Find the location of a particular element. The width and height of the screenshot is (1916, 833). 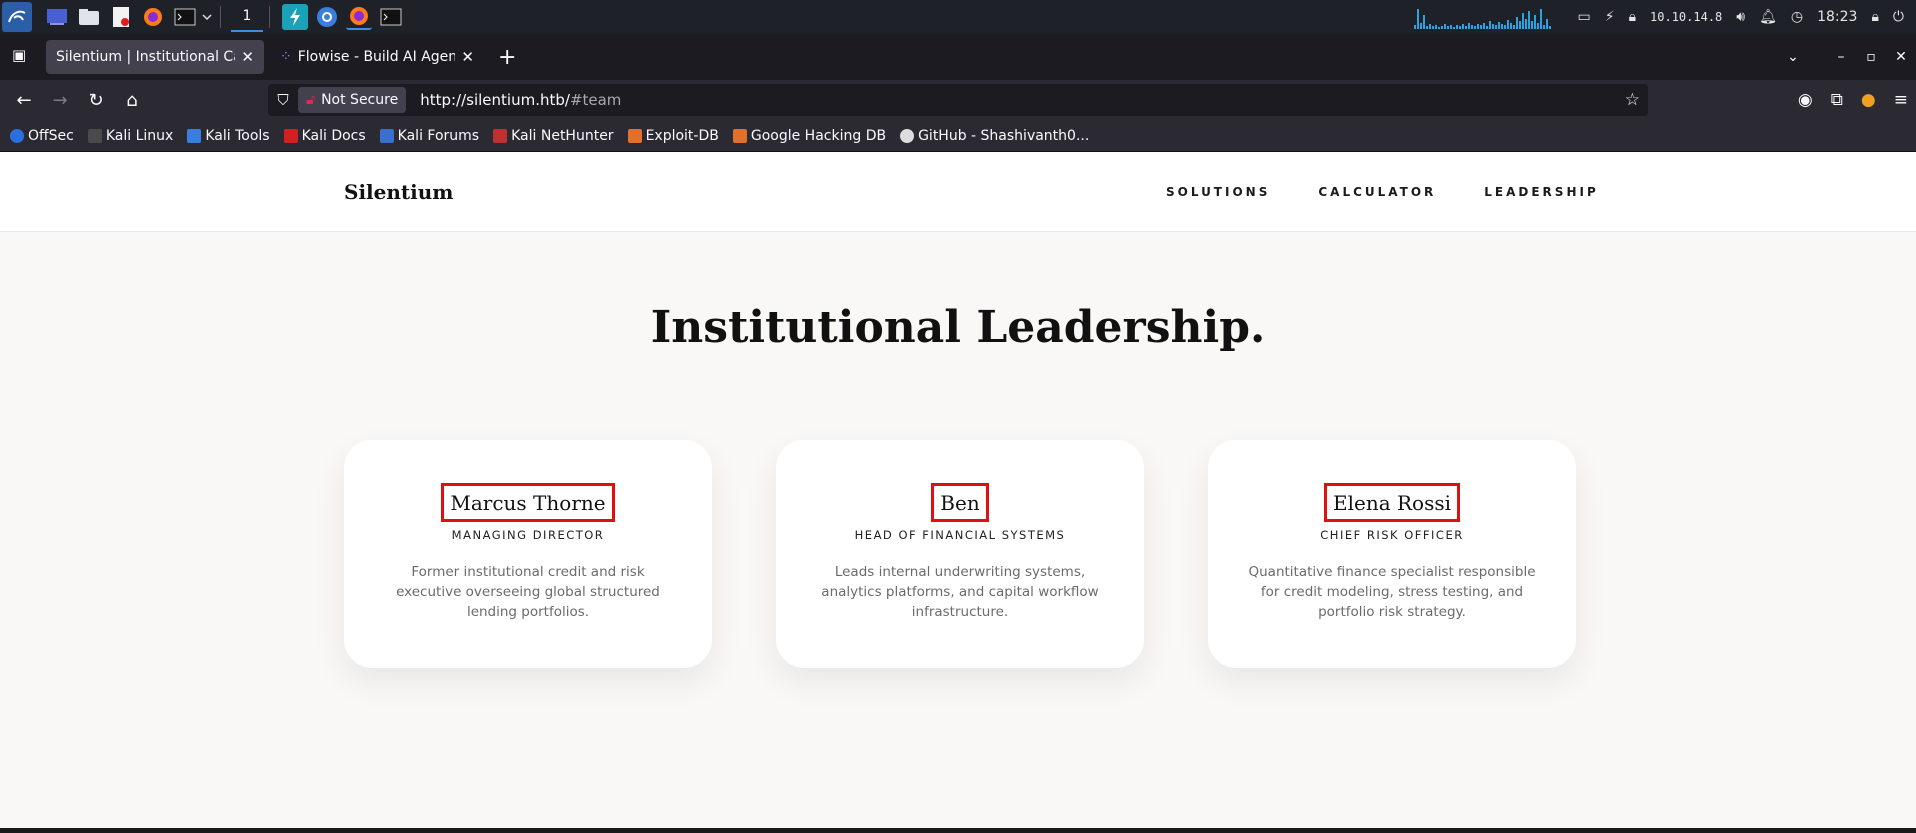

chromium-icon is located at coordinates (327, 17).